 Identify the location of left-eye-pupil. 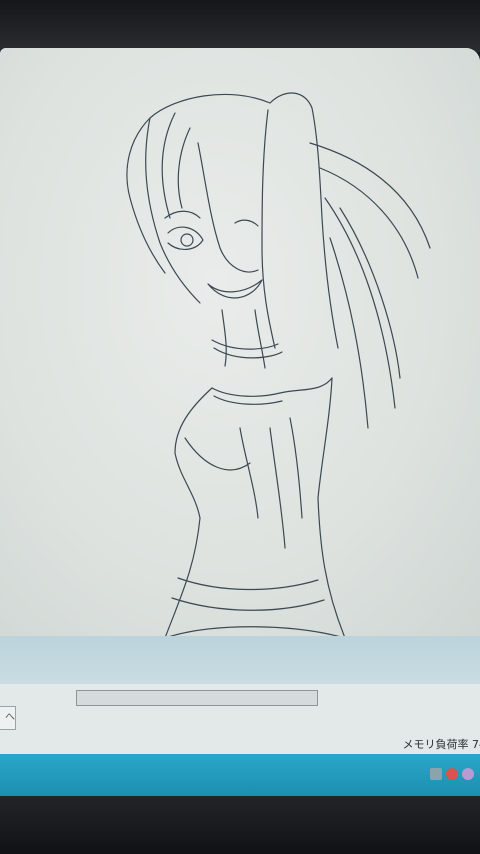
(187, 240).